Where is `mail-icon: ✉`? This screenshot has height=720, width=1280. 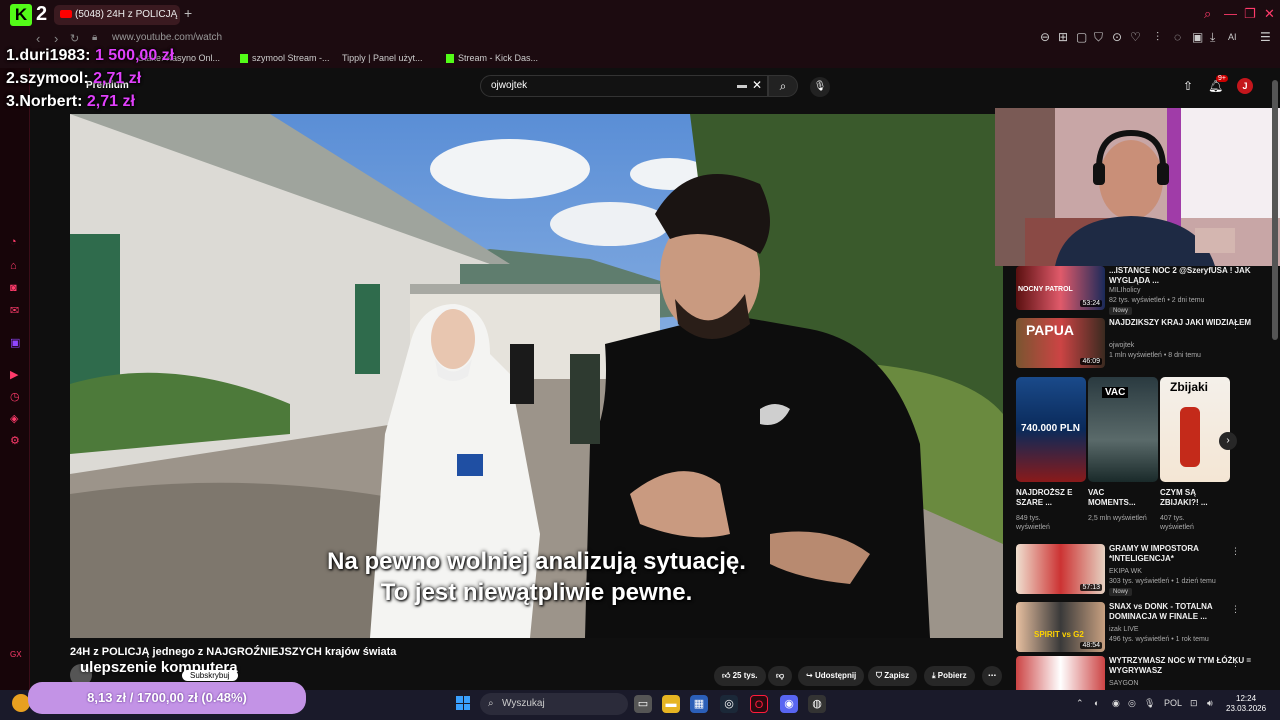
mail-icon: ✉ is located at coordinates (14, 310).